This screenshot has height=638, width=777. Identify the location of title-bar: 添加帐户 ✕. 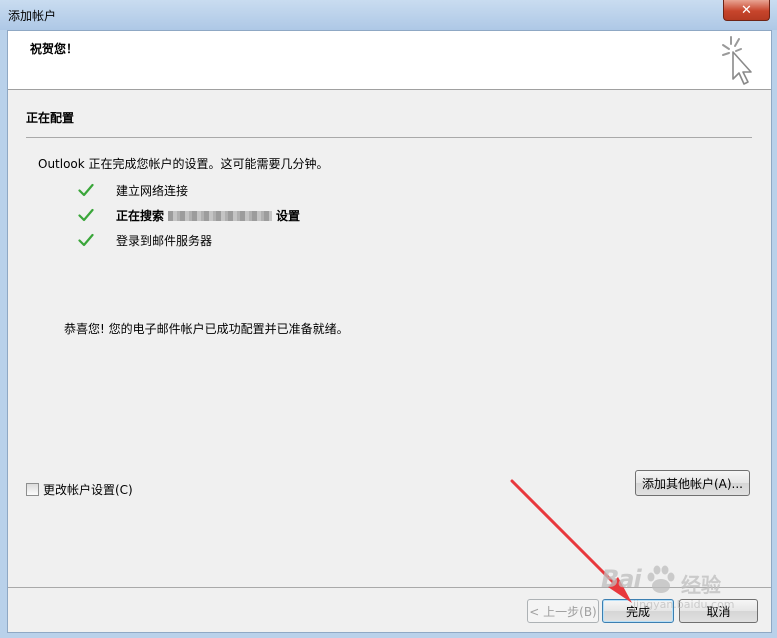
(388, 15).